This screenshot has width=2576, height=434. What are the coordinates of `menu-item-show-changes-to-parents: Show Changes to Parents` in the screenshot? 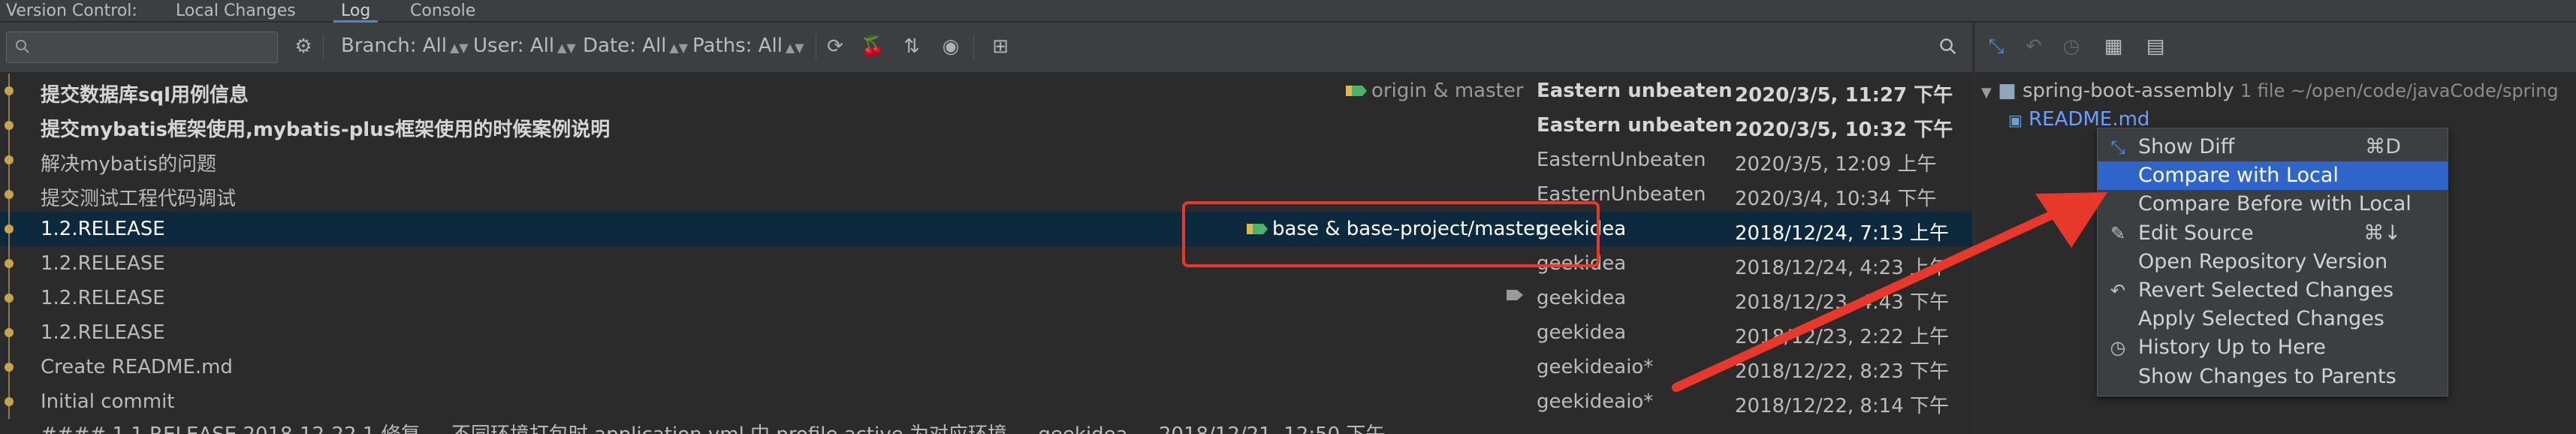 It's located at (2273, 377).